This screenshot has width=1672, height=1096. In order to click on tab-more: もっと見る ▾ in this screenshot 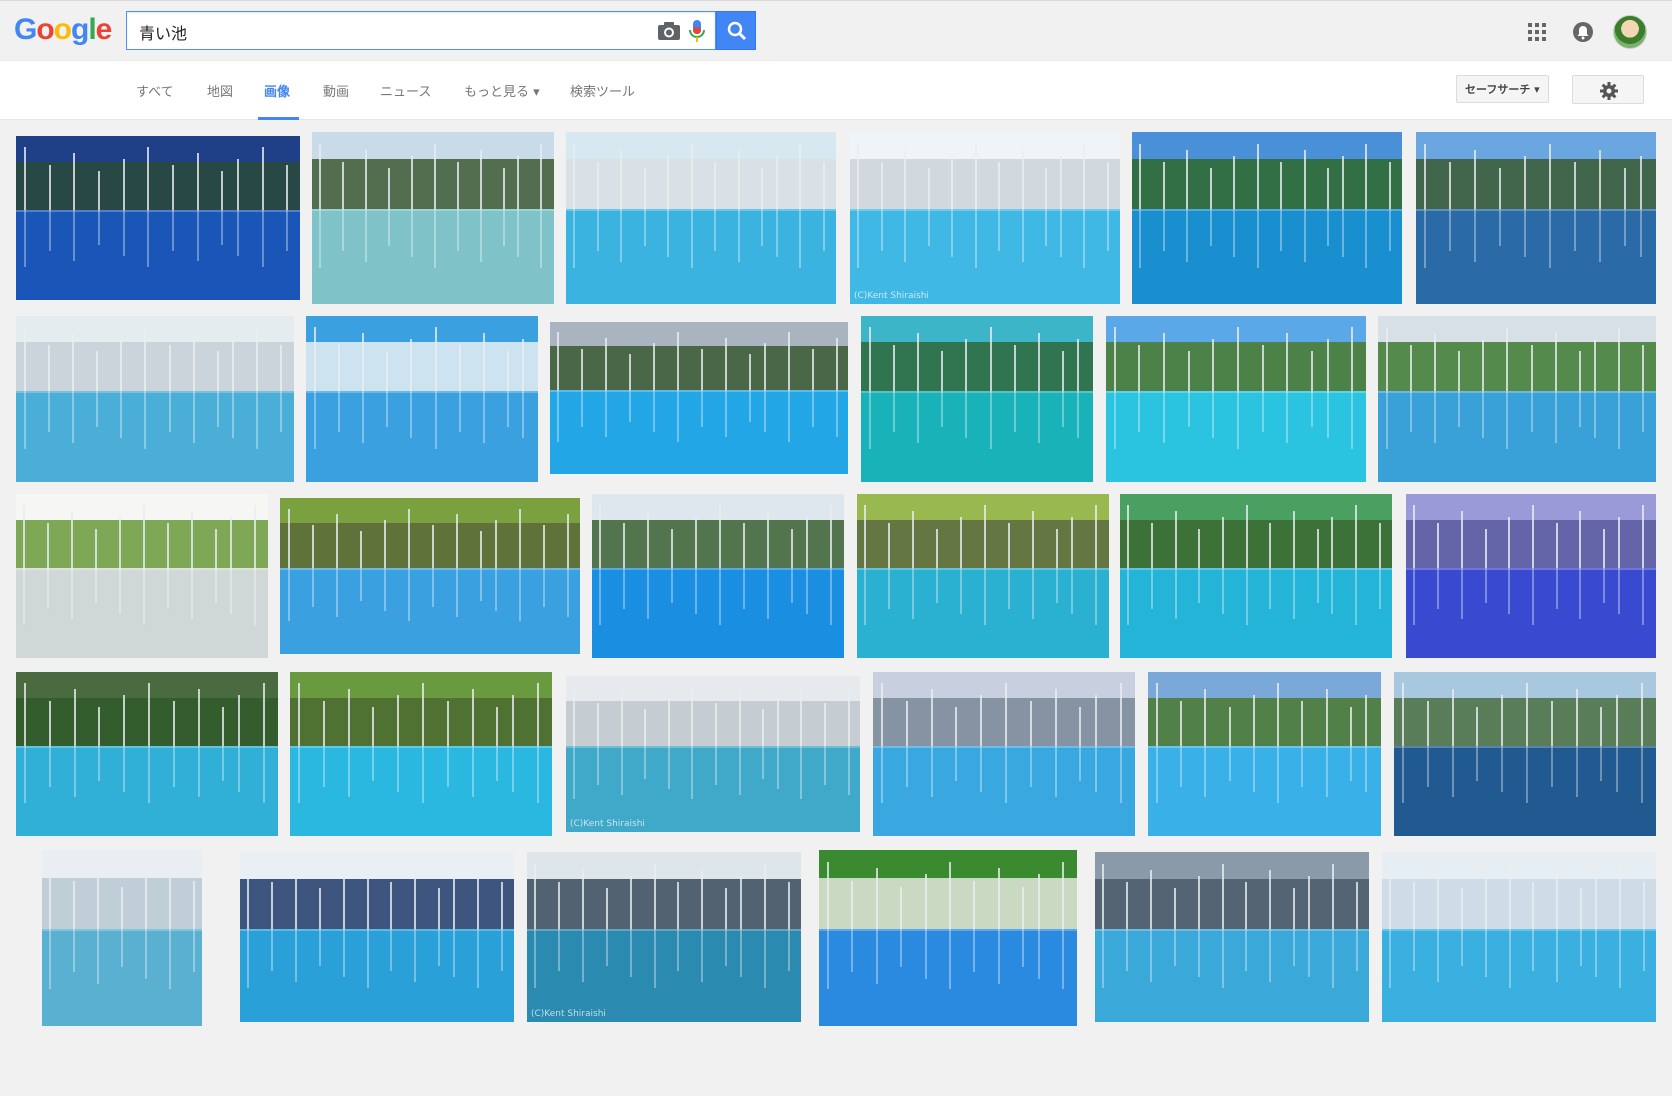, I will do `click(502, 90)`.